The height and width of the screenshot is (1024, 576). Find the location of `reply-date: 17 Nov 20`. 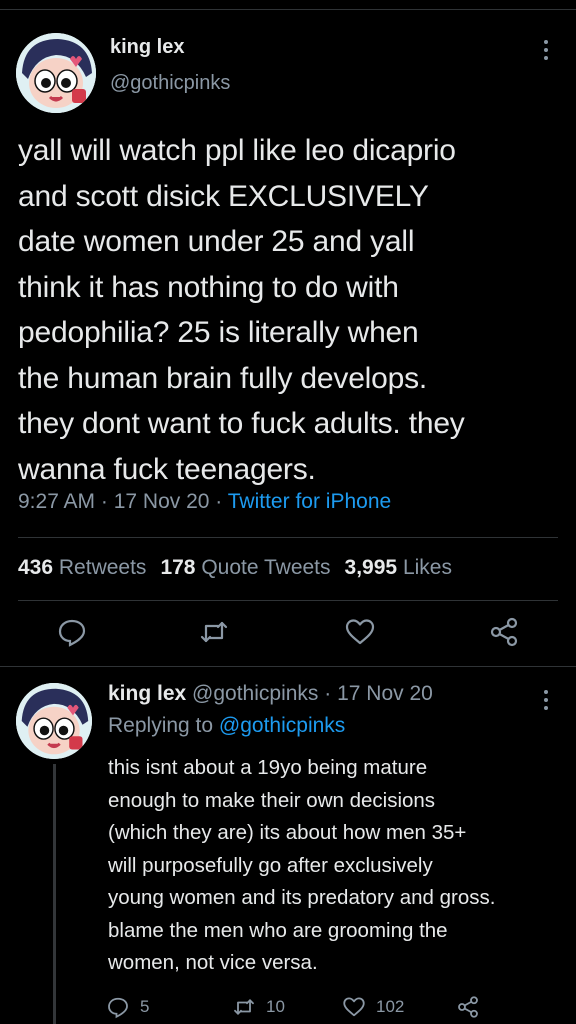

reply-date: 17 Nov 20 is located at coordinates (385, 693).